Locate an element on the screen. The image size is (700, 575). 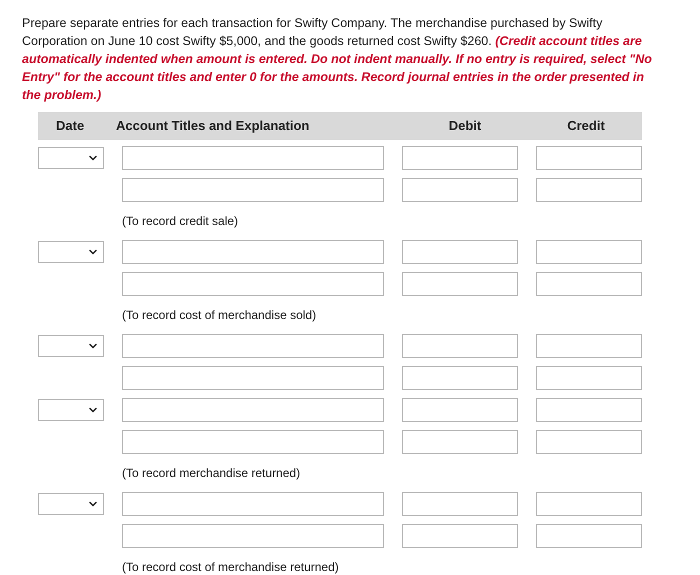
entry-explanation: (To record merchandise returned) is located at coordinates (211, 473).